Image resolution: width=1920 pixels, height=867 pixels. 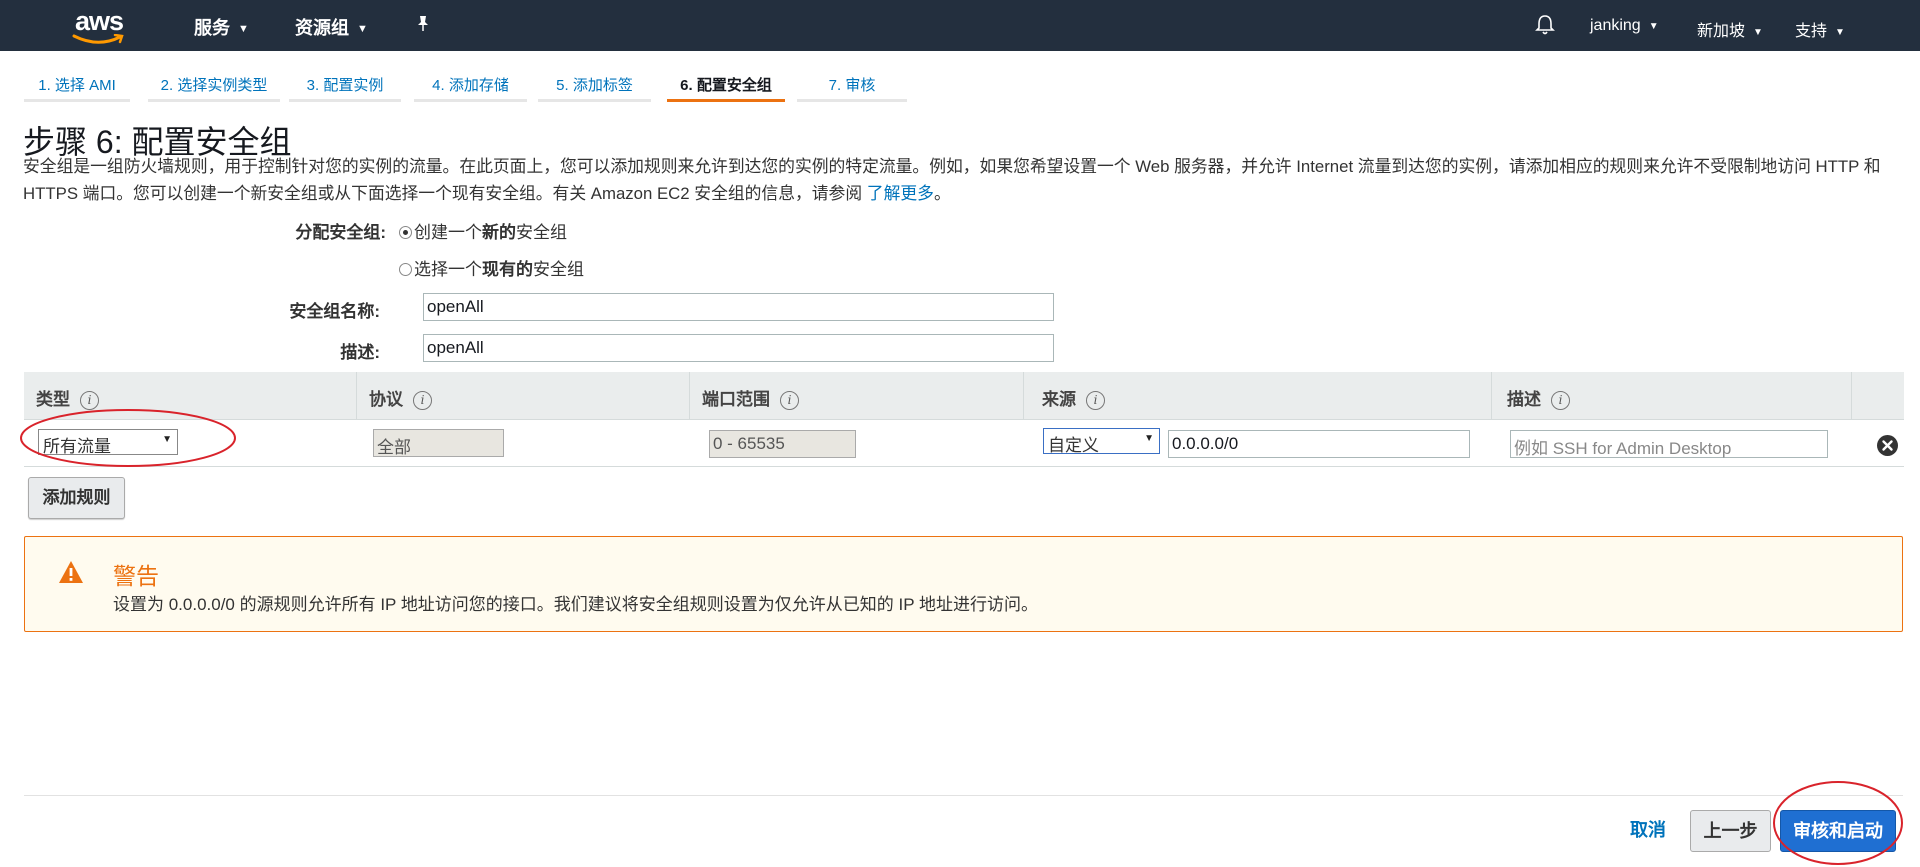 What do you see at coordinates (507, 269) in the screenshot?
I see `select-existing-bold: 现有的` at bounding box center [507, 269].